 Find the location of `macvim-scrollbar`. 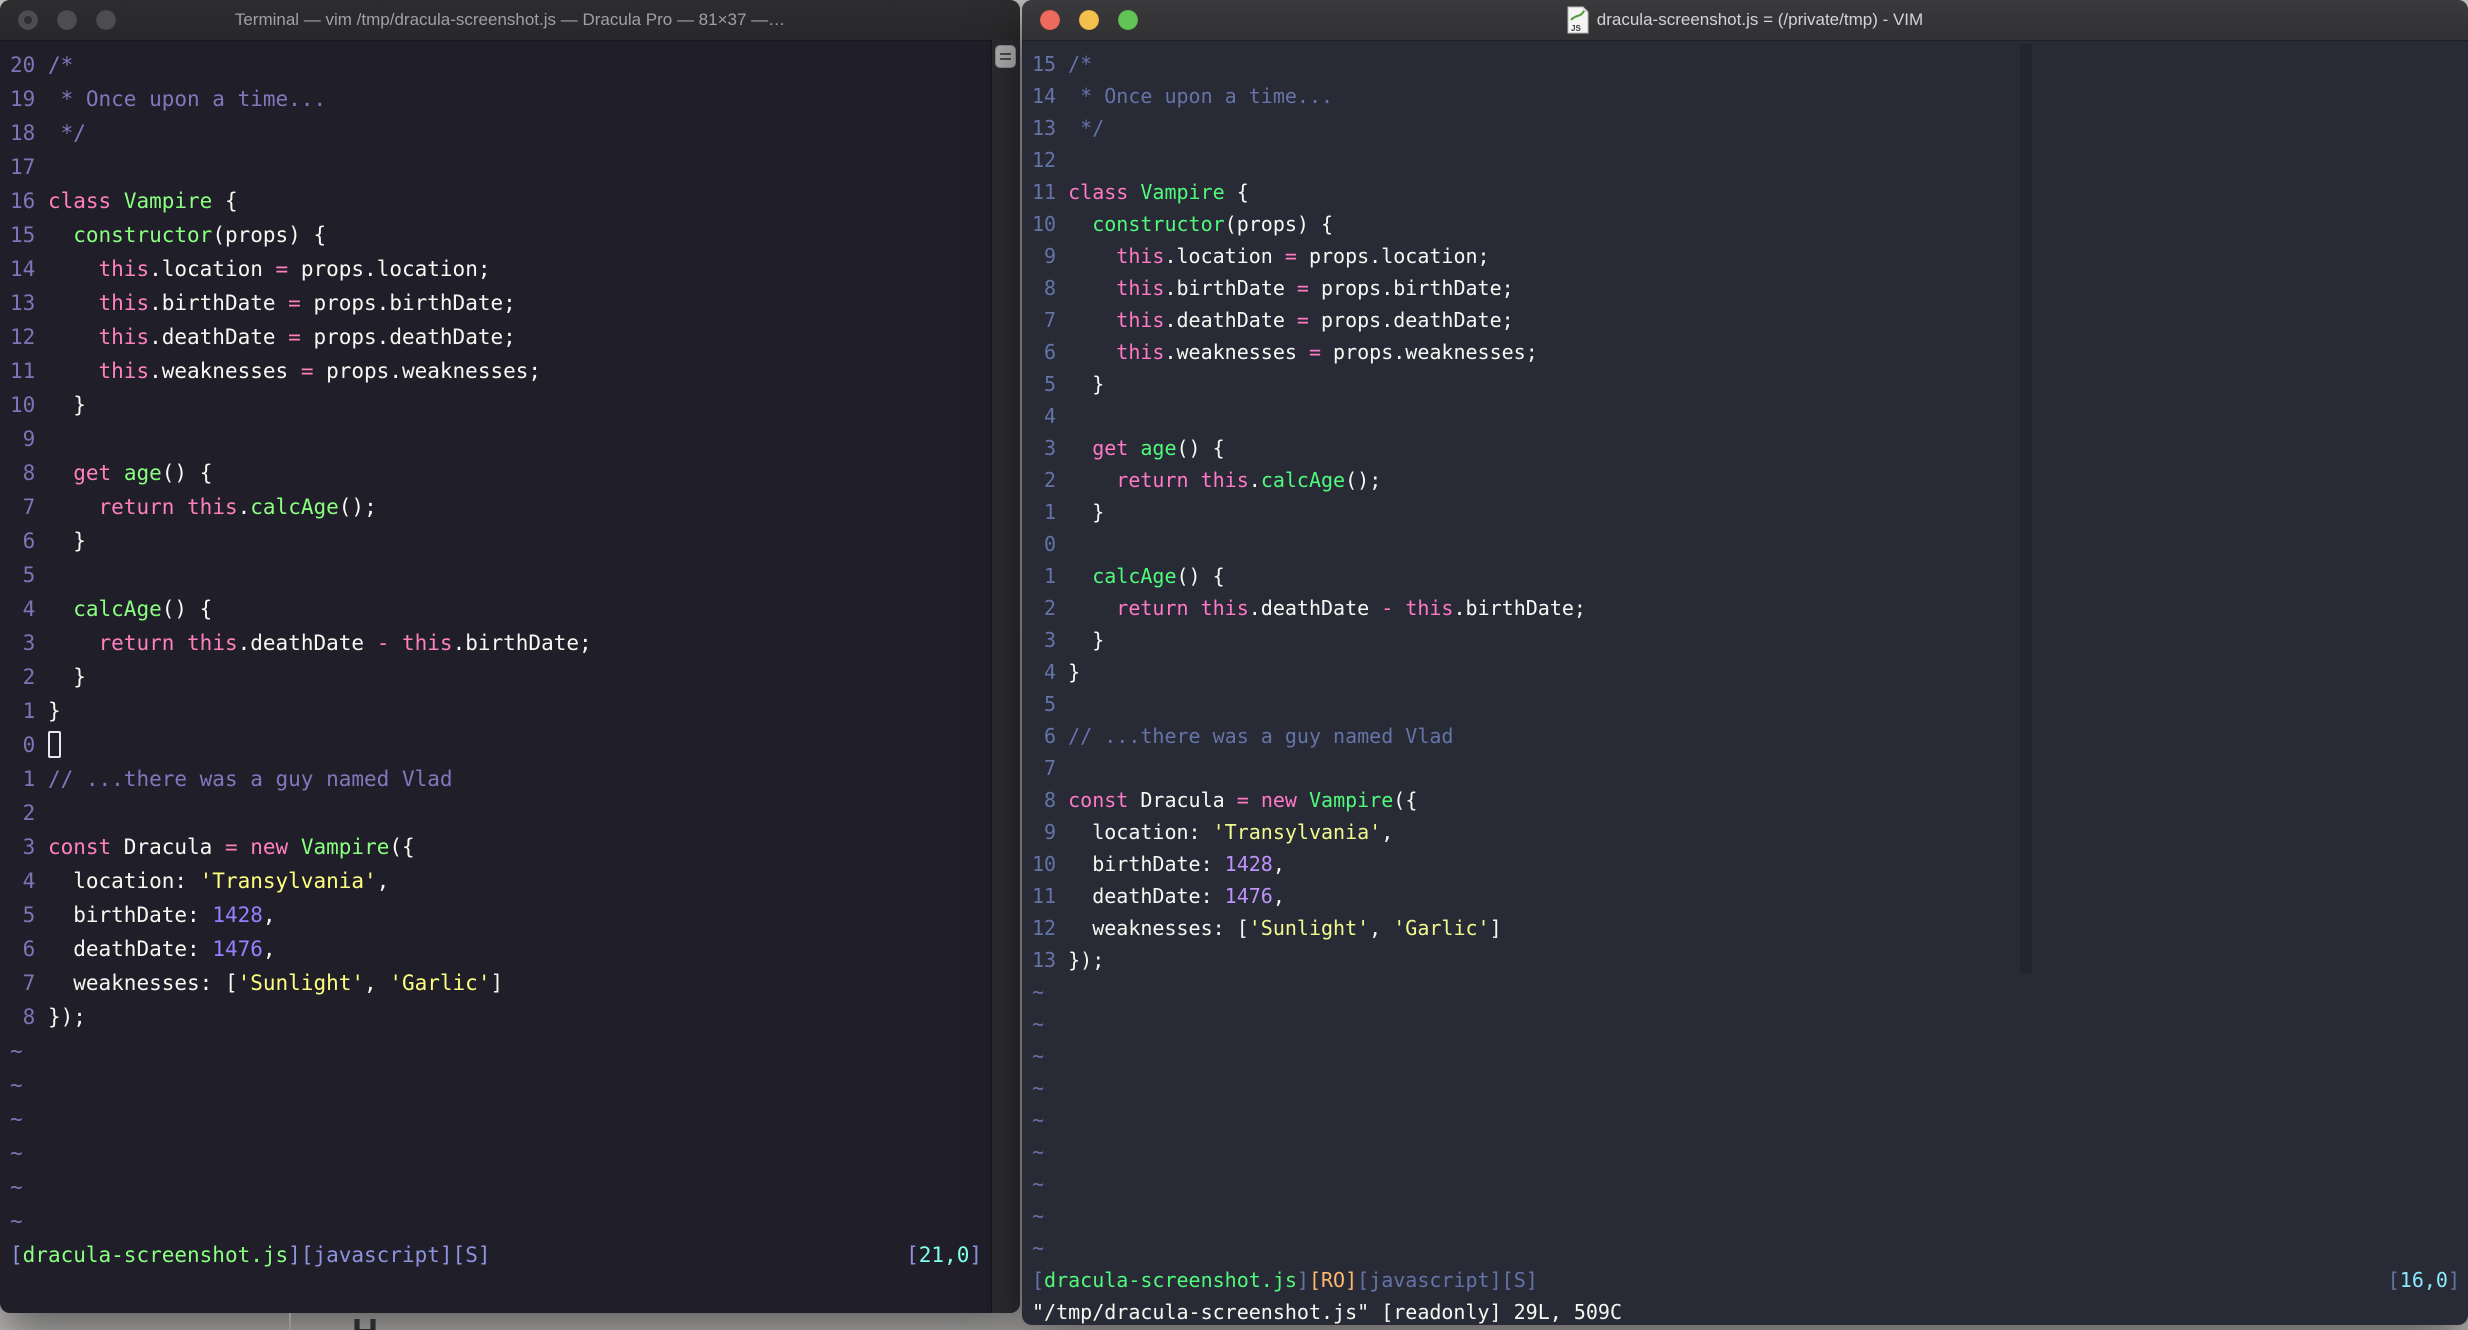

macvim-scrollbar is located at coordinates (2026, 509).